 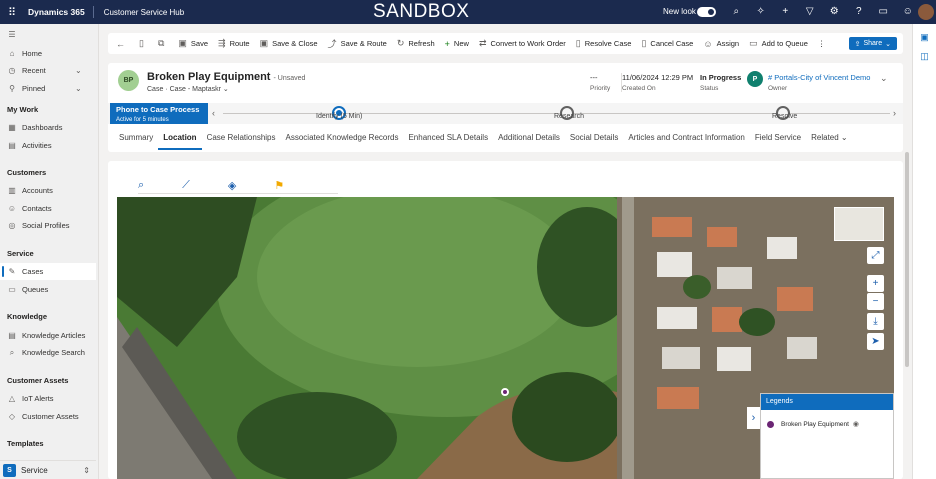 I want to click on sidebar-item-dashboards: ▦ Dashboards, so click(x=48, y=127).